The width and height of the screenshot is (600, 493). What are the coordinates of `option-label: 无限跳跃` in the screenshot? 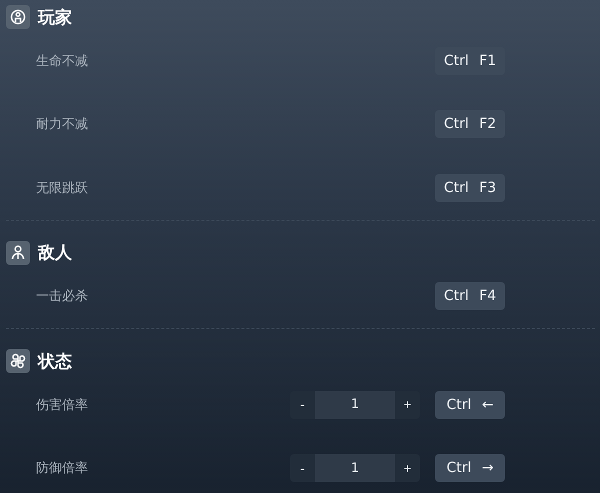 It's located at (62, 188).